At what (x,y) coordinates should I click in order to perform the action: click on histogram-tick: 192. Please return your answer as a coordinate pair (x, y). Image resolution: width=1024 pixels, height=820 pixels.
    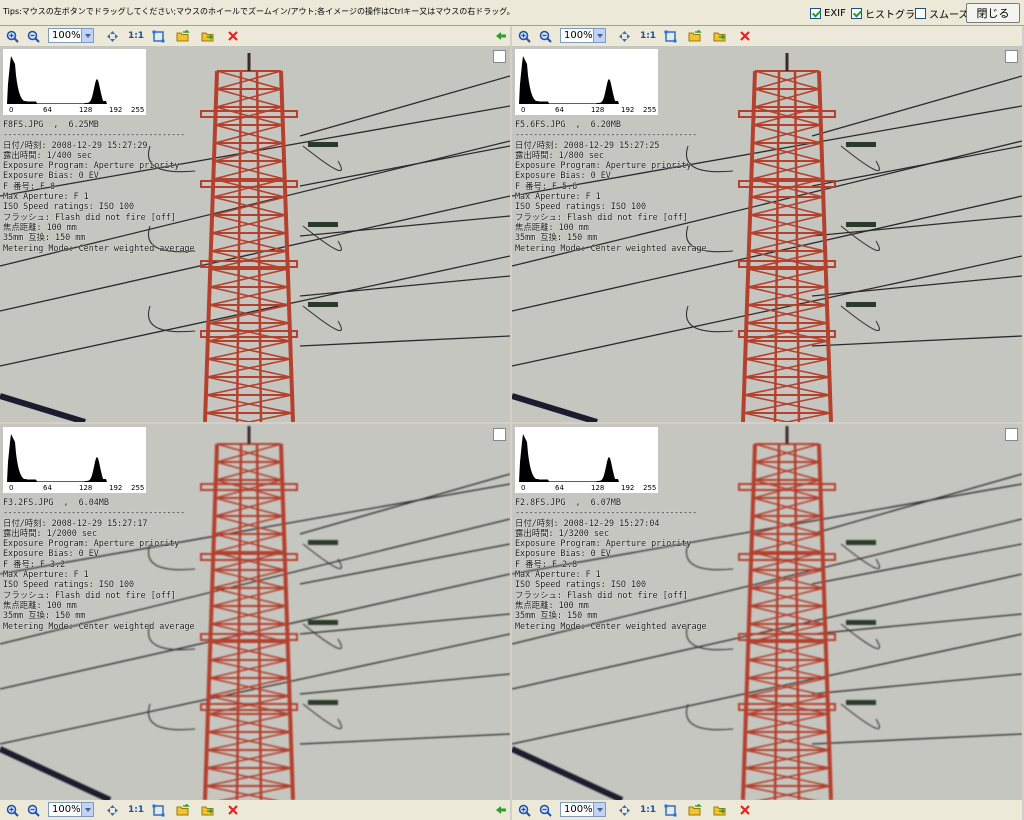
    Looking at the image, I should click on (628, 110).